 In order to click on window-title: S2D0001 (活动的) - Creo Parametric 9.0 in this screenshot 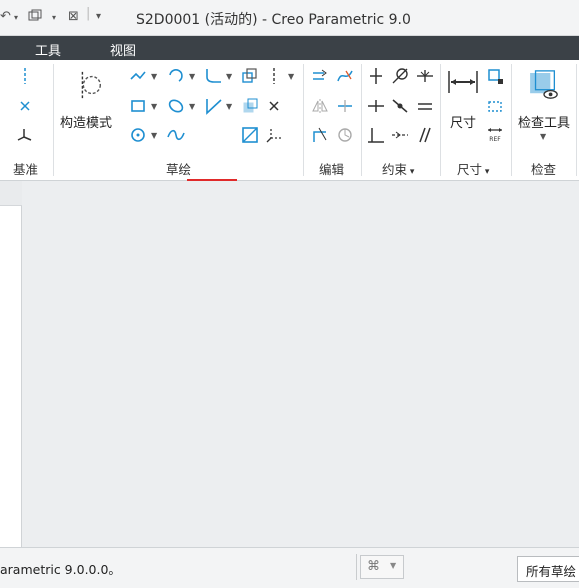, I will do `click(273, 20)`.